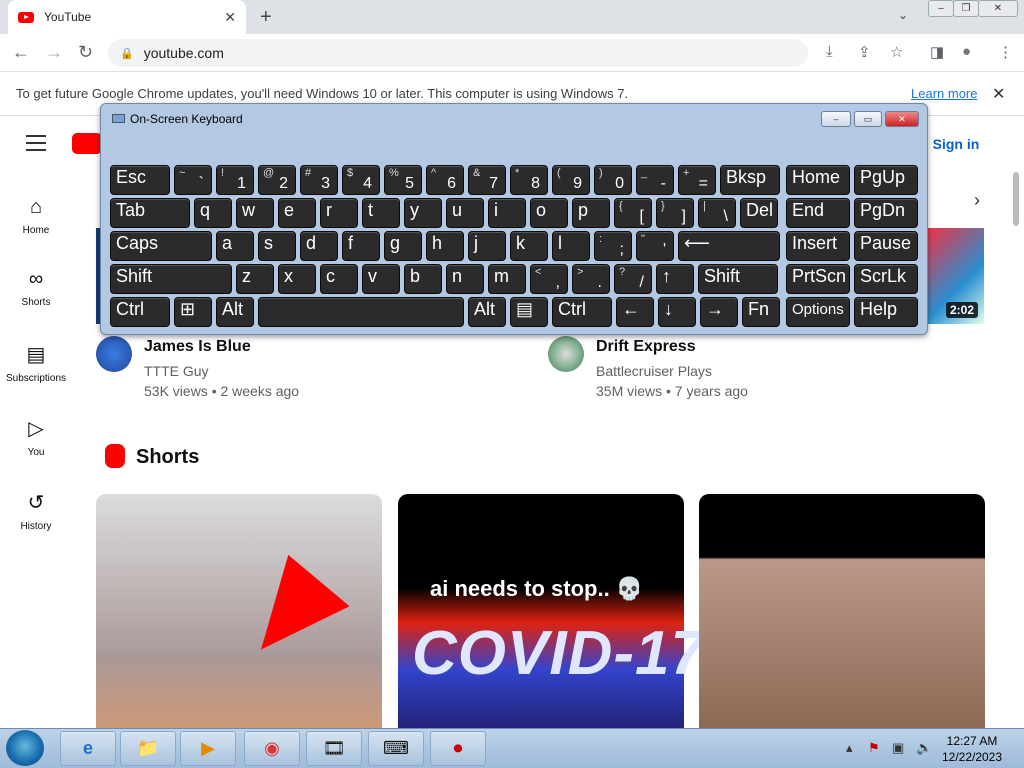 The width and height of the screenshot is (1024, 768). I want to click on osk-key: <,, so click(549, 279).